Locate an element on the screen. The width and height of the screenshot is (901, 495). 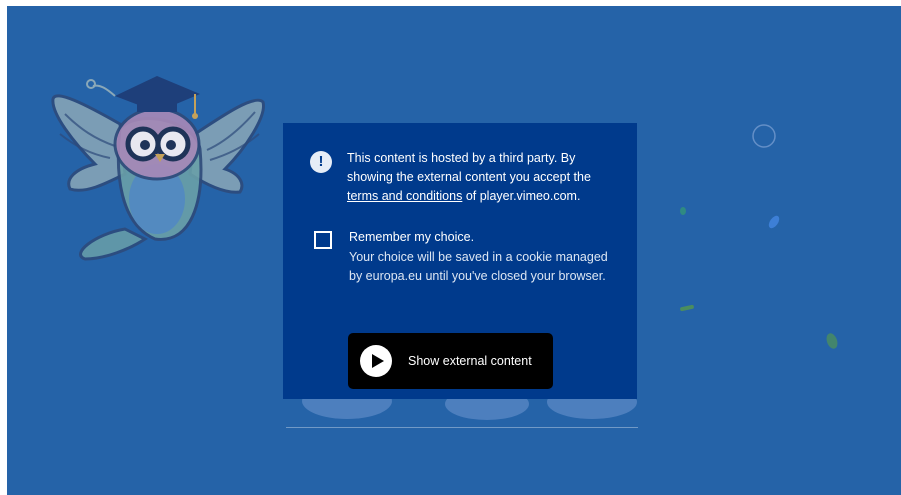
remember-choice-checkbox is located at coordinates (323, 240).